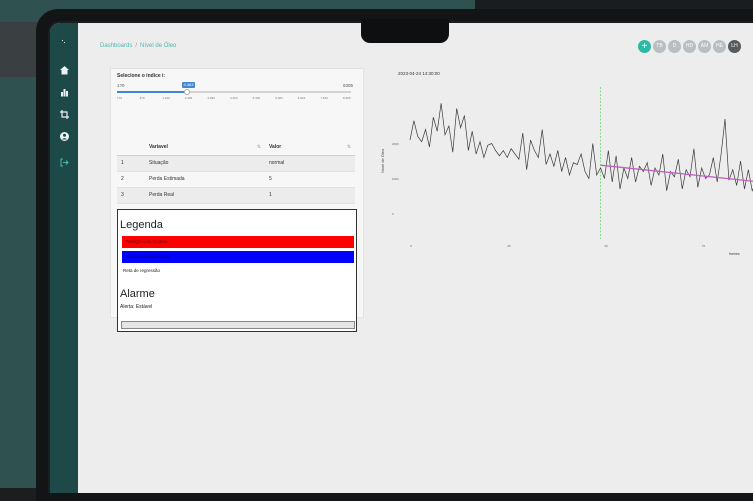  What do you see at coordinates (64, 92) in the screenshot?
I see `bar-chart-icon` at bounding box center [64, 92].